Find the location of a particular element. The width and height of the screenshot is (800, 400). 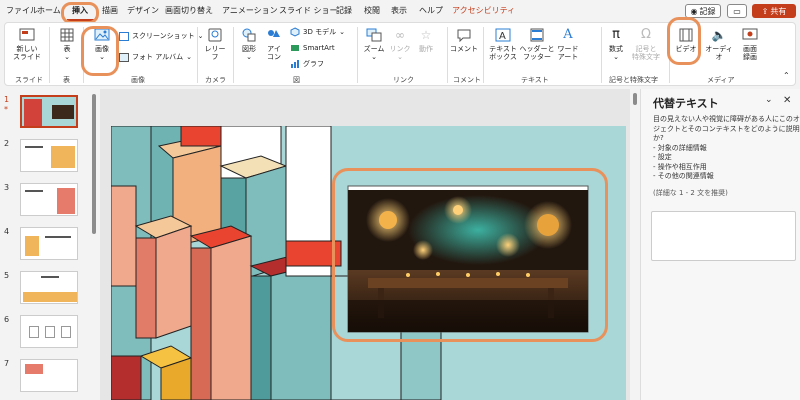

alt-text-line: - その他の関連情報 is located at coordinates (683, 176).